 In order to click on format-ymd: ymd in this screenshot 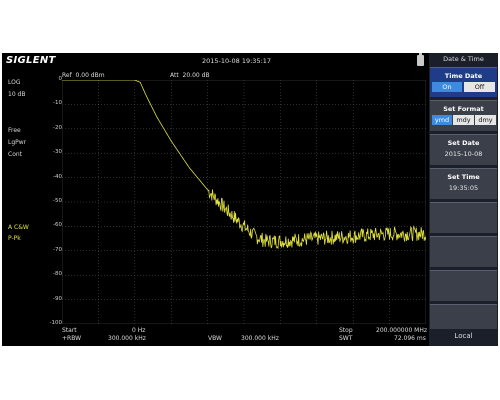, I will do `click(442, 120)`.